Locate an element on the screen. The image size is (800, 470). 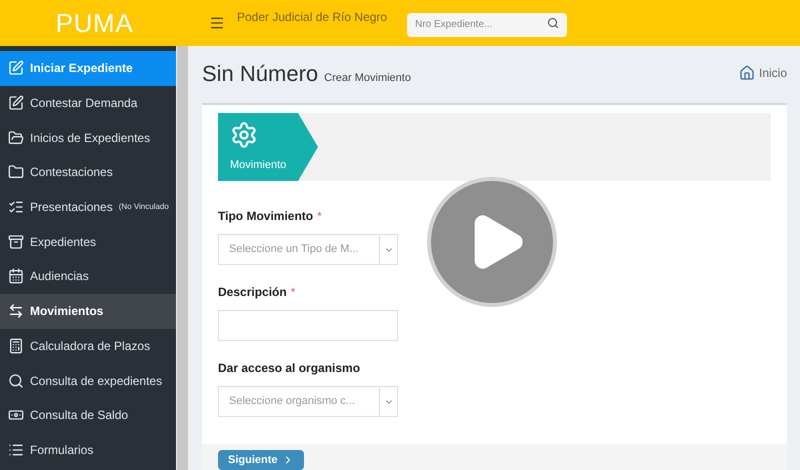
item-note: (No Vinculado is located at coordinates (143, 207).